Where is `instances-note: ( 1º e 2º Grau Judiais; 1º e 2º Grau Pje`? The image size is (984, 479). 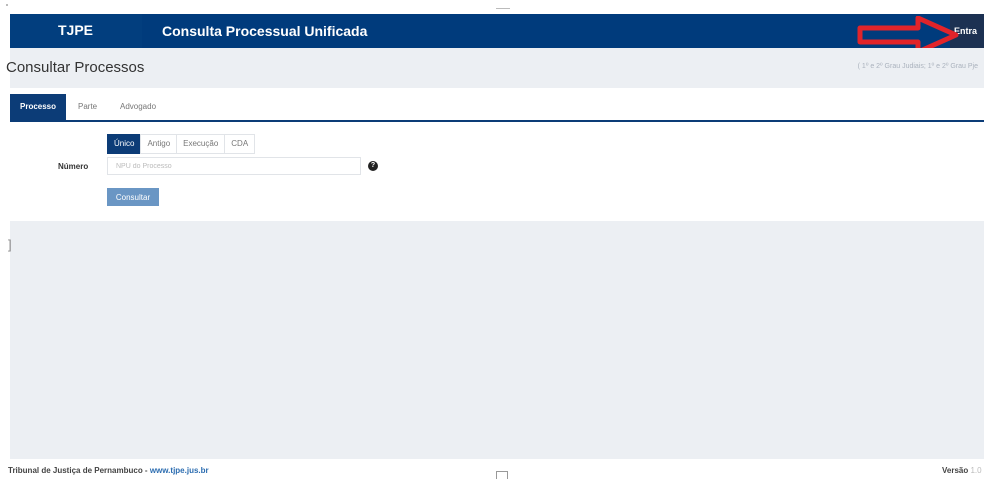 instances-note: ( 1º e 2º Grau Judiais; 1º e 2º Grau Pje is located at coordinates (917, 66).